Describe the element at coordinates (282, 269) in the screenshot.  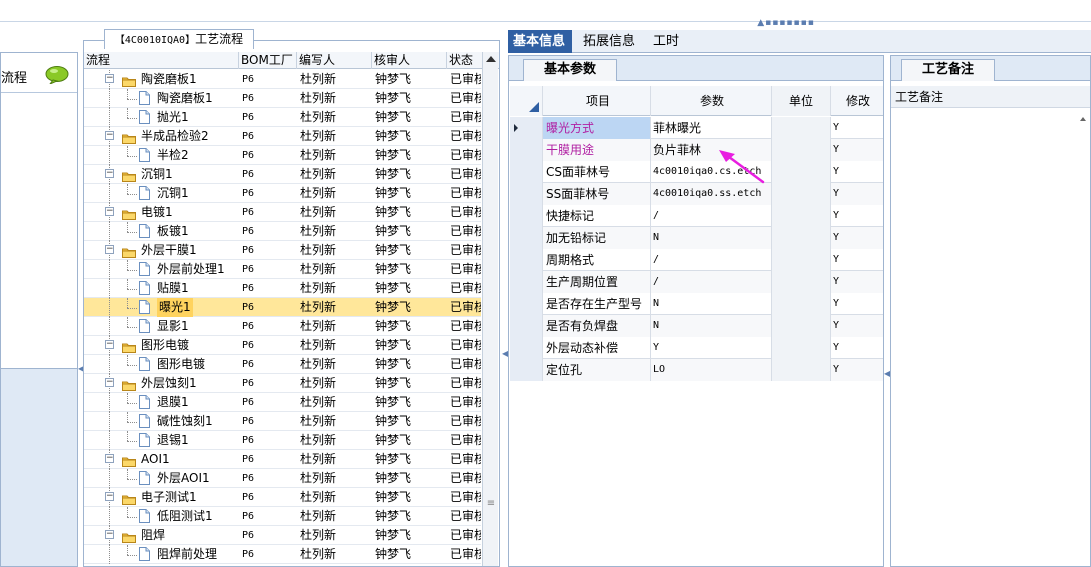
I see `tree-step-row: 外层前处理1 P6 杜列新 钟梦飞 已审核` at that location.